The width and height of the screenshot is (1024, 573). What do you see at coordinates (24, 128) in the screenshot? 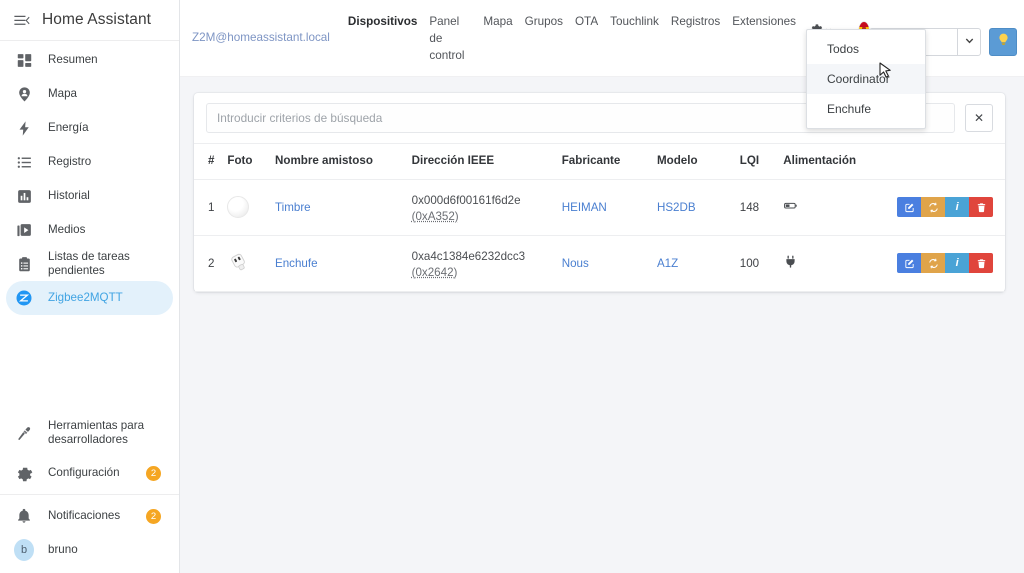
I see `lightning-bolt-icon` at bounding box center [24, 128].